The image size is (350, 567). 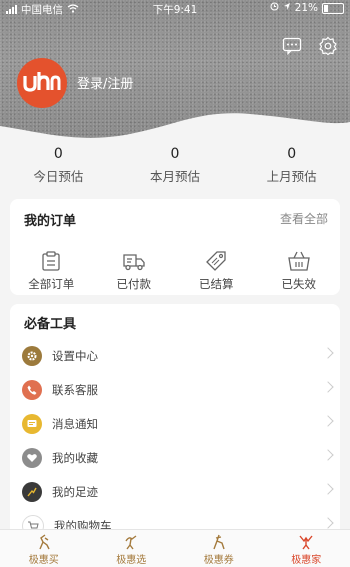 I want to click on tool-footprints: 我的足迹, so click(x=175, y=492).